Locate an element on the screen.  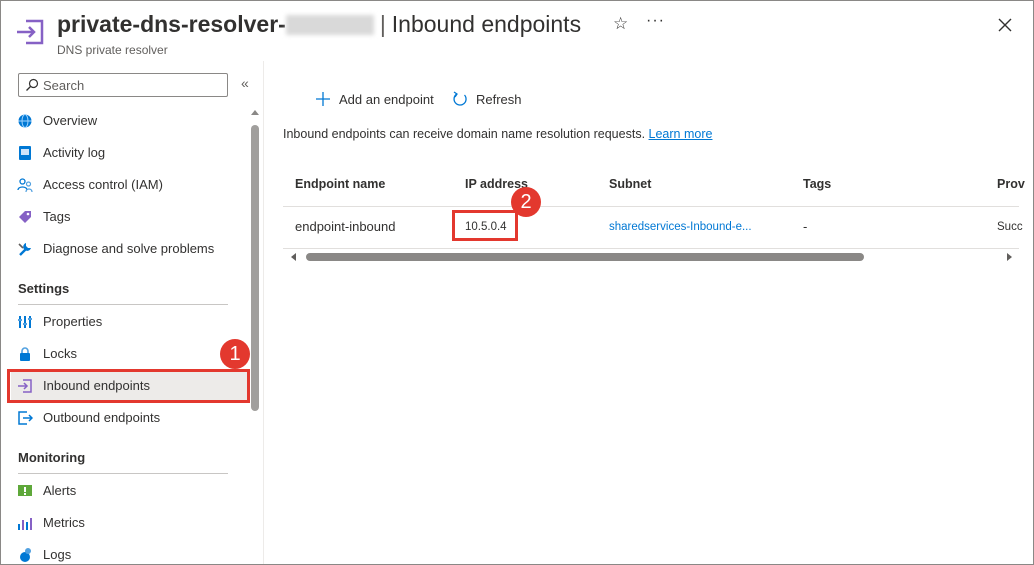
iam-people-icon is located at coordinates (25, 185).